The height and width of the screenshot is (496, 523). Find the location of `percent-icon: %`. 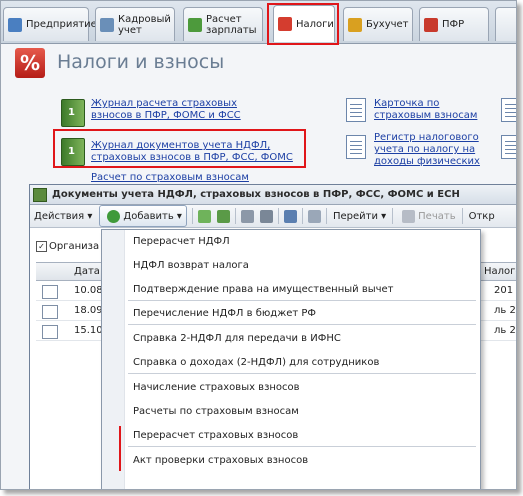

percent-icon: % is located at coordinates (30, 63).